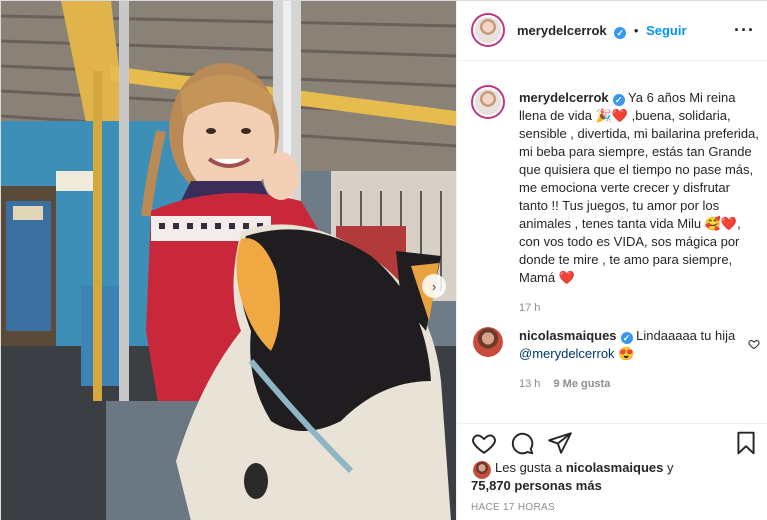 The image size is (767, 520). I want to click on commenter-avatar, so click(488, 342).